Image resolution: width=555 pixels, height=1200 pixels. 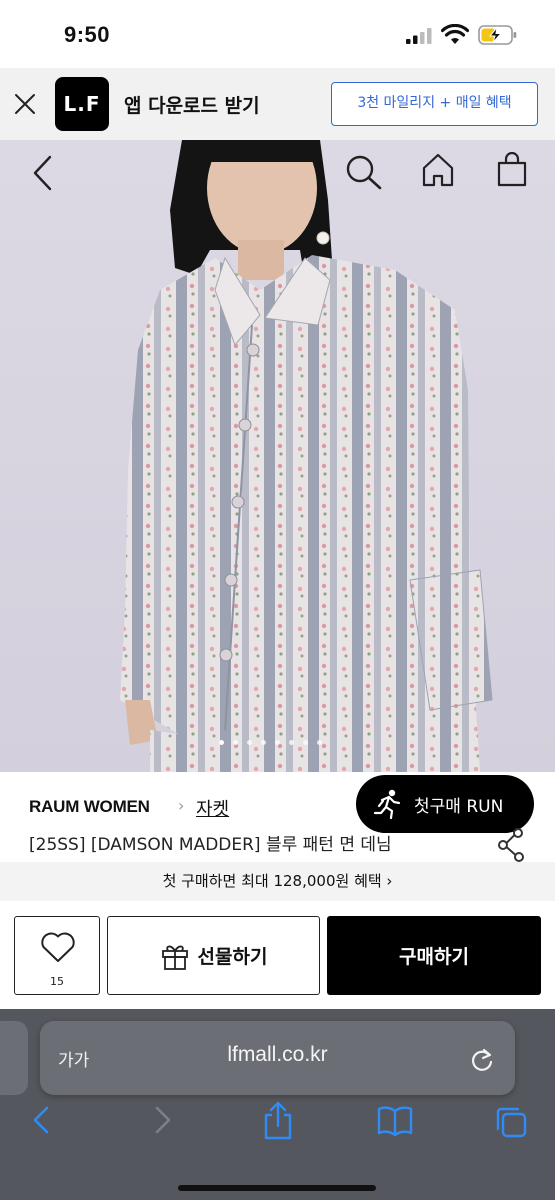 I want to click on mileage-promo-button: 3천 마일리지 + 매일 혜택, so click(x=434, y=104).